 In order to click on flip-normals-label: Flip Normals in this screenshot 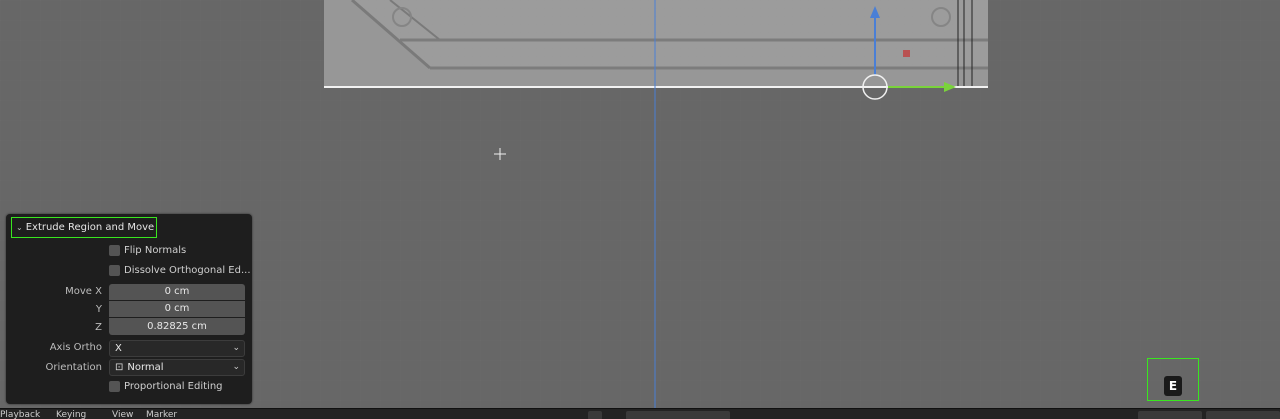, I will do `click(155, 250)`.